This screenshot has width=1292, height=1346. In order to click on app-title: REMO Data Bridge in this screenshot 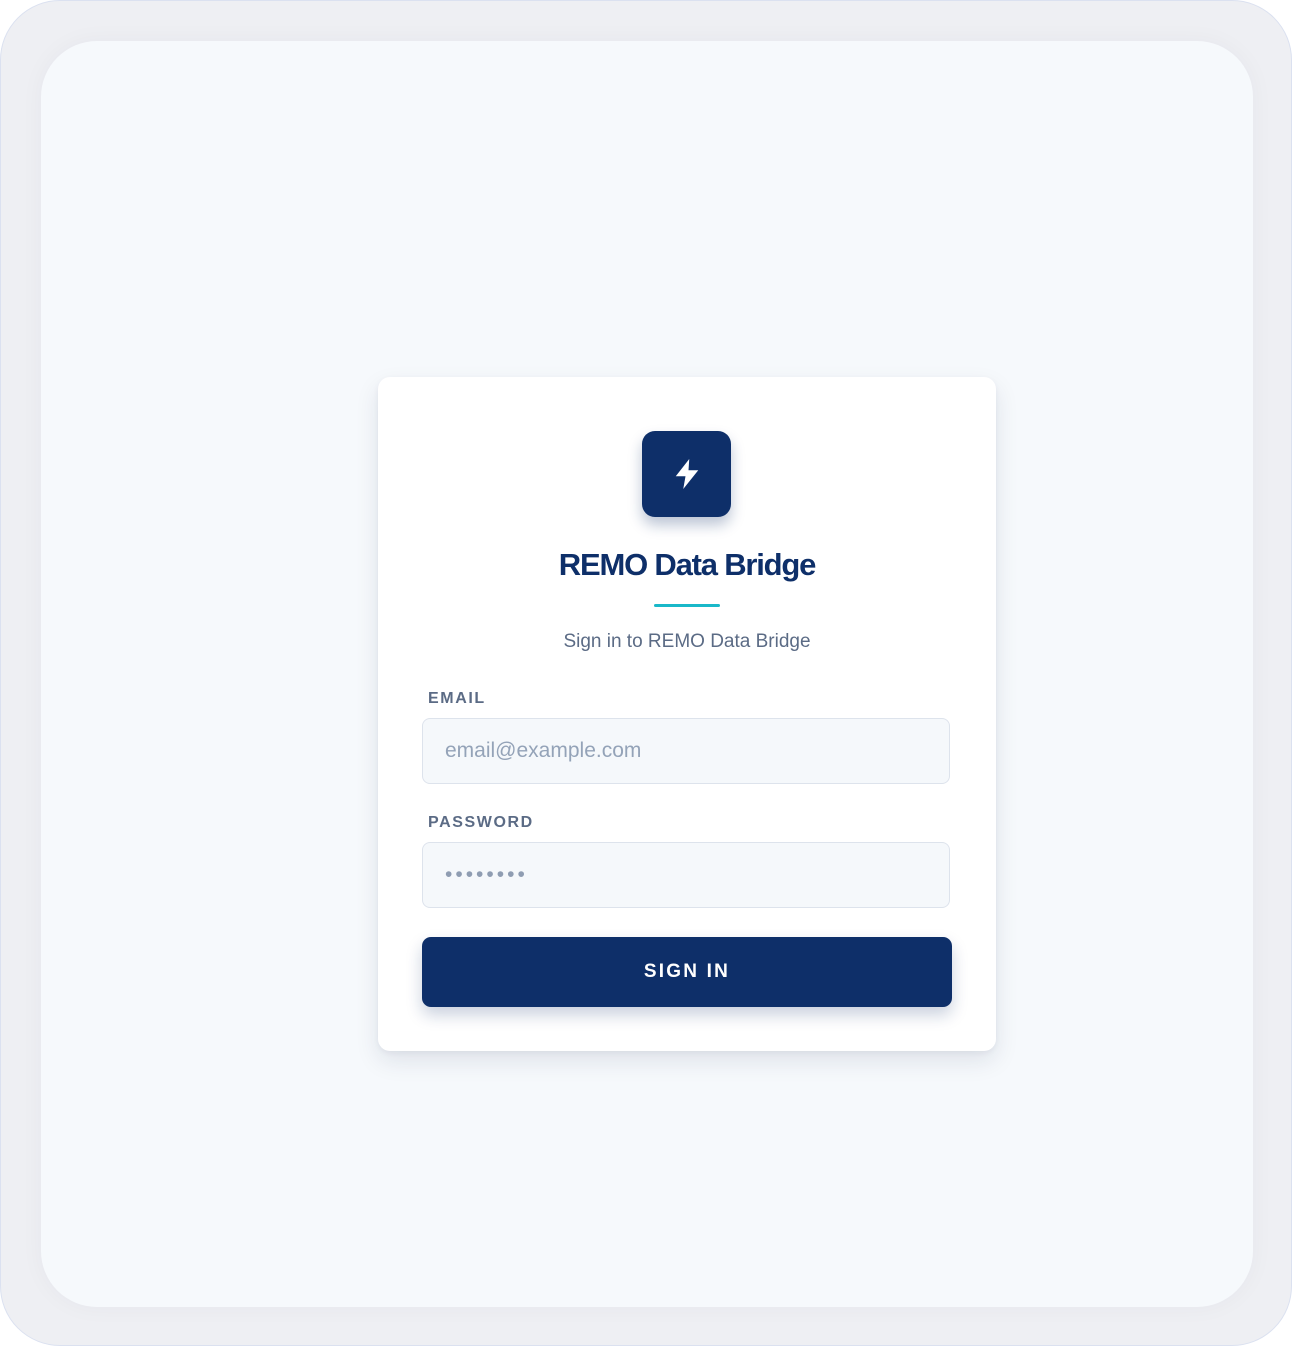, I will do `click(687, 564)`.